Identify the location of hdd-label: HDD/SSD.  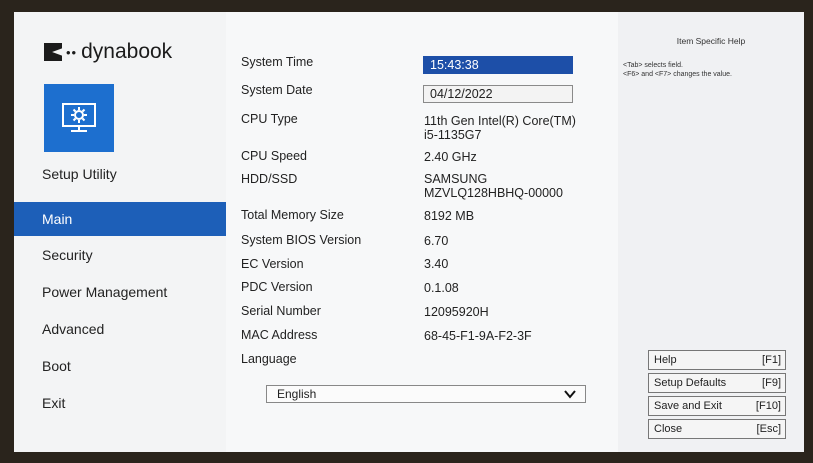
(269, 179).